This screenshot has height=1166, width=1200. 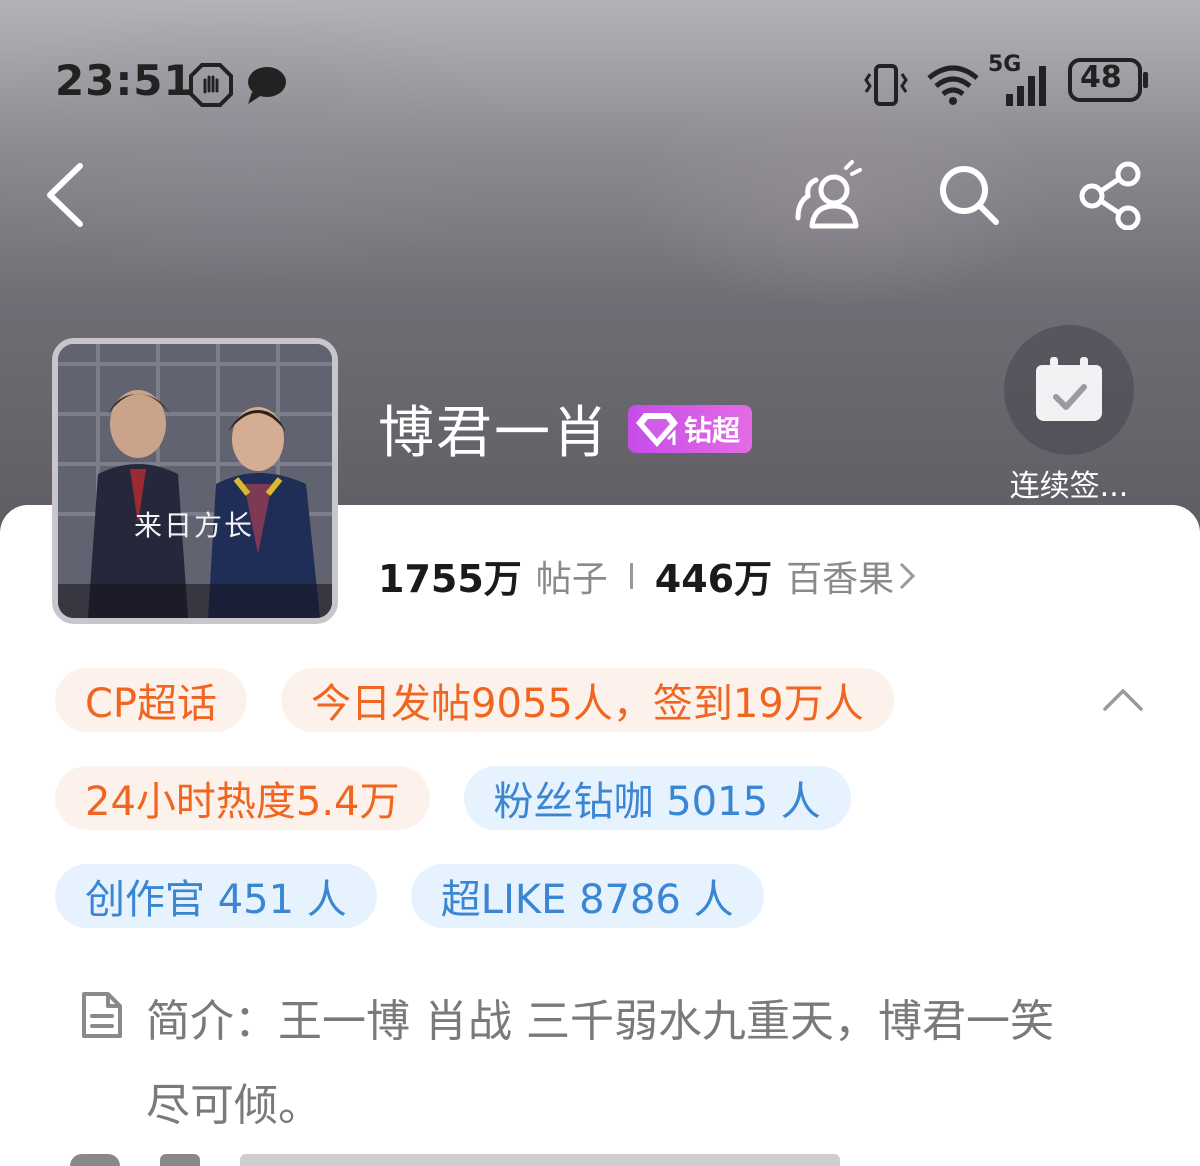 What do you see at coordinates (266, 86) in the screenshot?
I see `chat-bubble-icon` at bounding box center [266, 86].